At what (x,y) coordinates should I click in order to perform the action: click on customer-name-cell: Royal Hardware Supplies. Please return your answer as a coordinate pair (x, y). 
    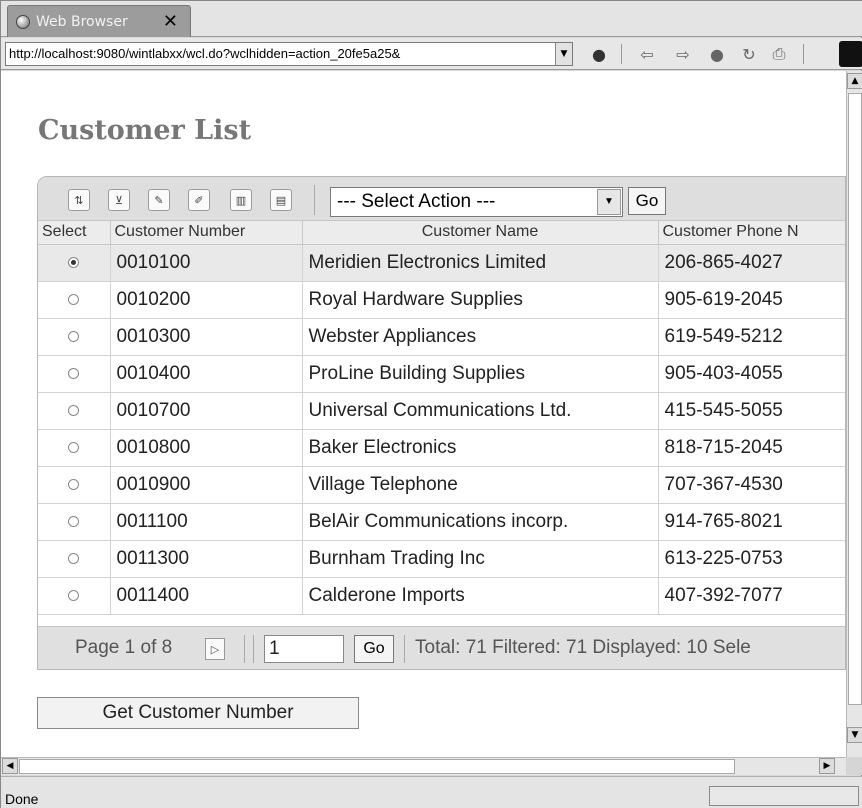
    Looking at the image, I should click on (480, 300).